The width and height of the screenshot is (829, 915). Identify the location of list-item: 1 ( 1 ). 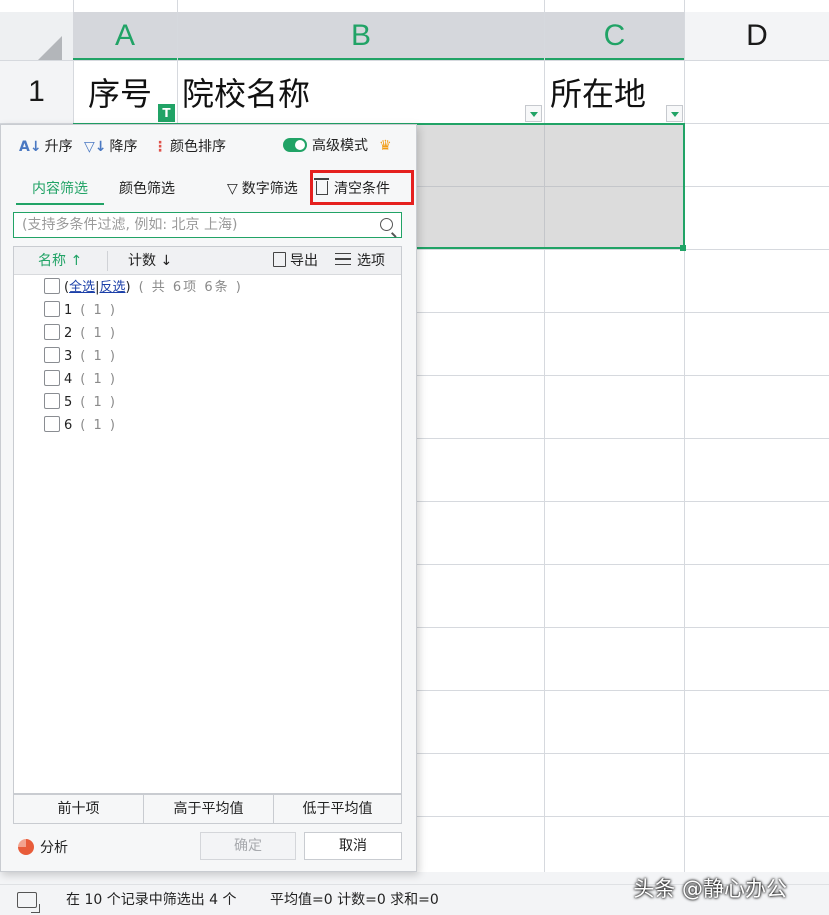
(80, 311).